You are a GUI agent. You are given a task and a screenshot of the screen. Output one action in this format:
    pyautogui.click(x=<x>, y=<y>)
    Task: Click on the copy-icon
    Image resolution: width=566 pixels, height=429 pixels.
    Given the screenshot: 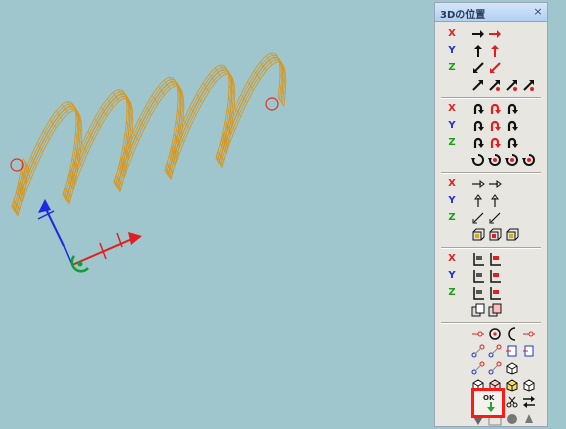 What is the action you would take?
    pyautogui.click(x=478, y=310)
    